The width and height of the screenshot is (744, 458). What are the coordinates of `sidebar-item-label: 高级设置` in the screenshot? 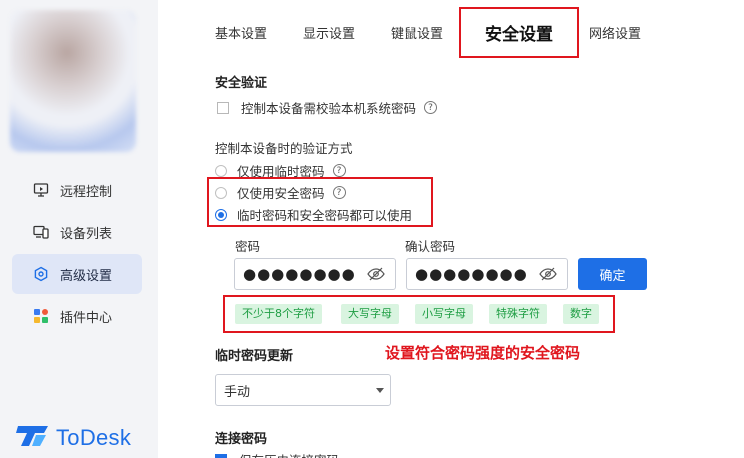 It's located at (86, 276).